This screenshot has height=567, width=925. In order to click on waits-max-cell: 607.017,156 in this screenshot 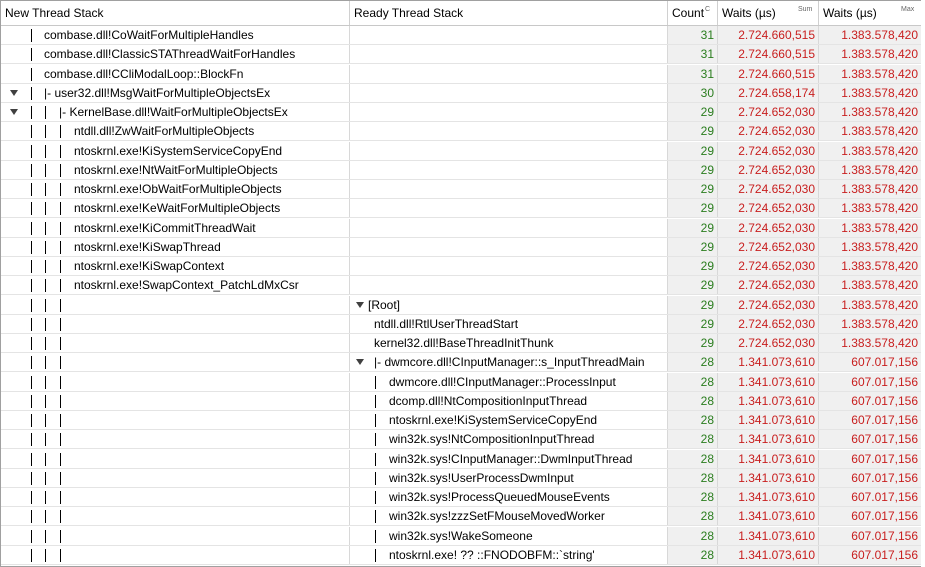, I will do `click(870, 497)`.